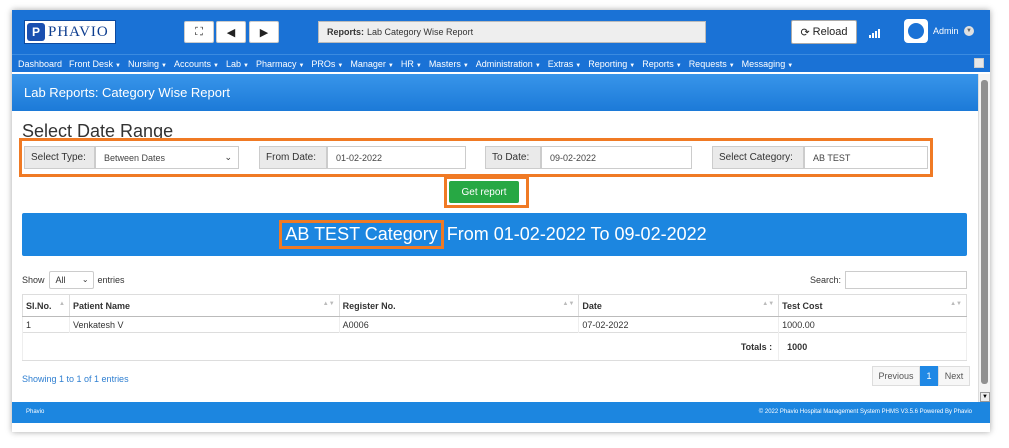 This screenshot has height=448, width=1009. I want to click on nav-item-label: Reporting, so click(608, 63).